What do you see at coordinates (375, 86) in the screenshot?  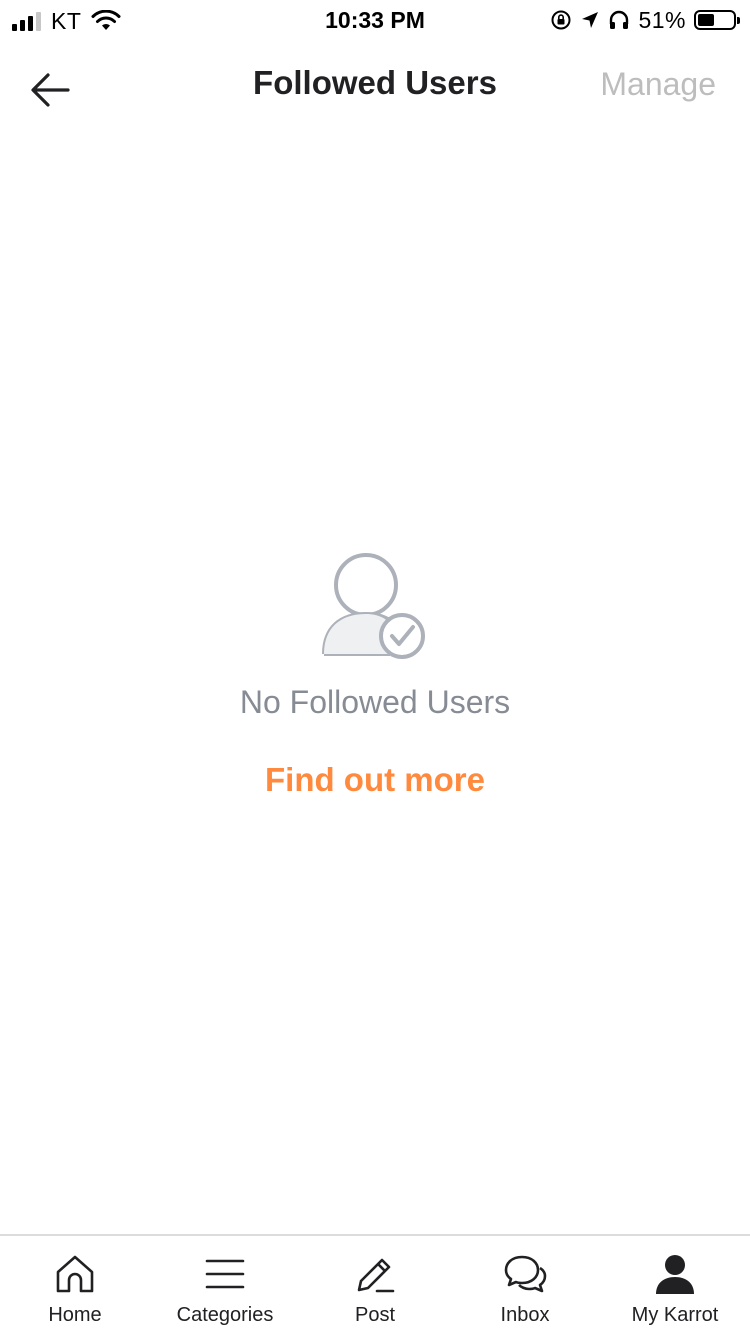 I see `nav-header: Followed Users Manage` at bounding box center [375, 86].